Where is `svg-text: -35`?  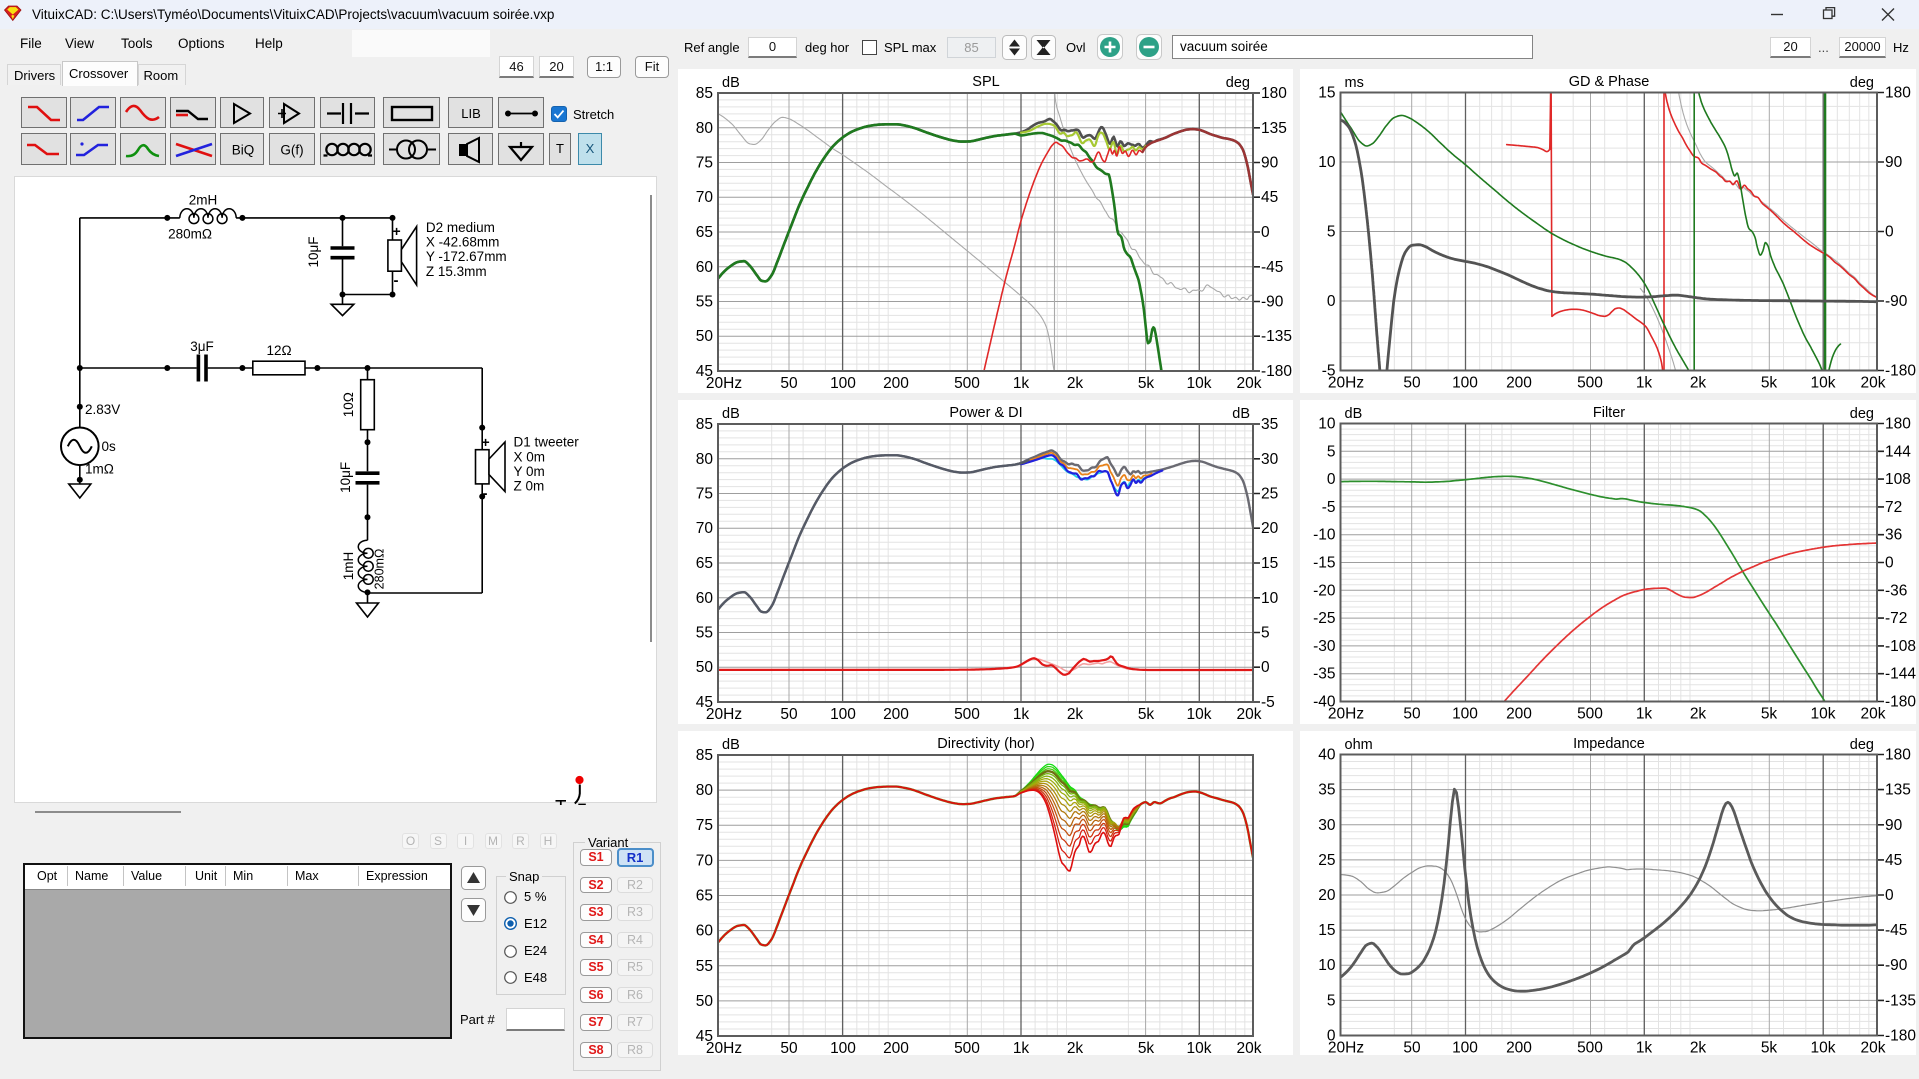
svg-text: -35 is located at coordinates (1324, 674).